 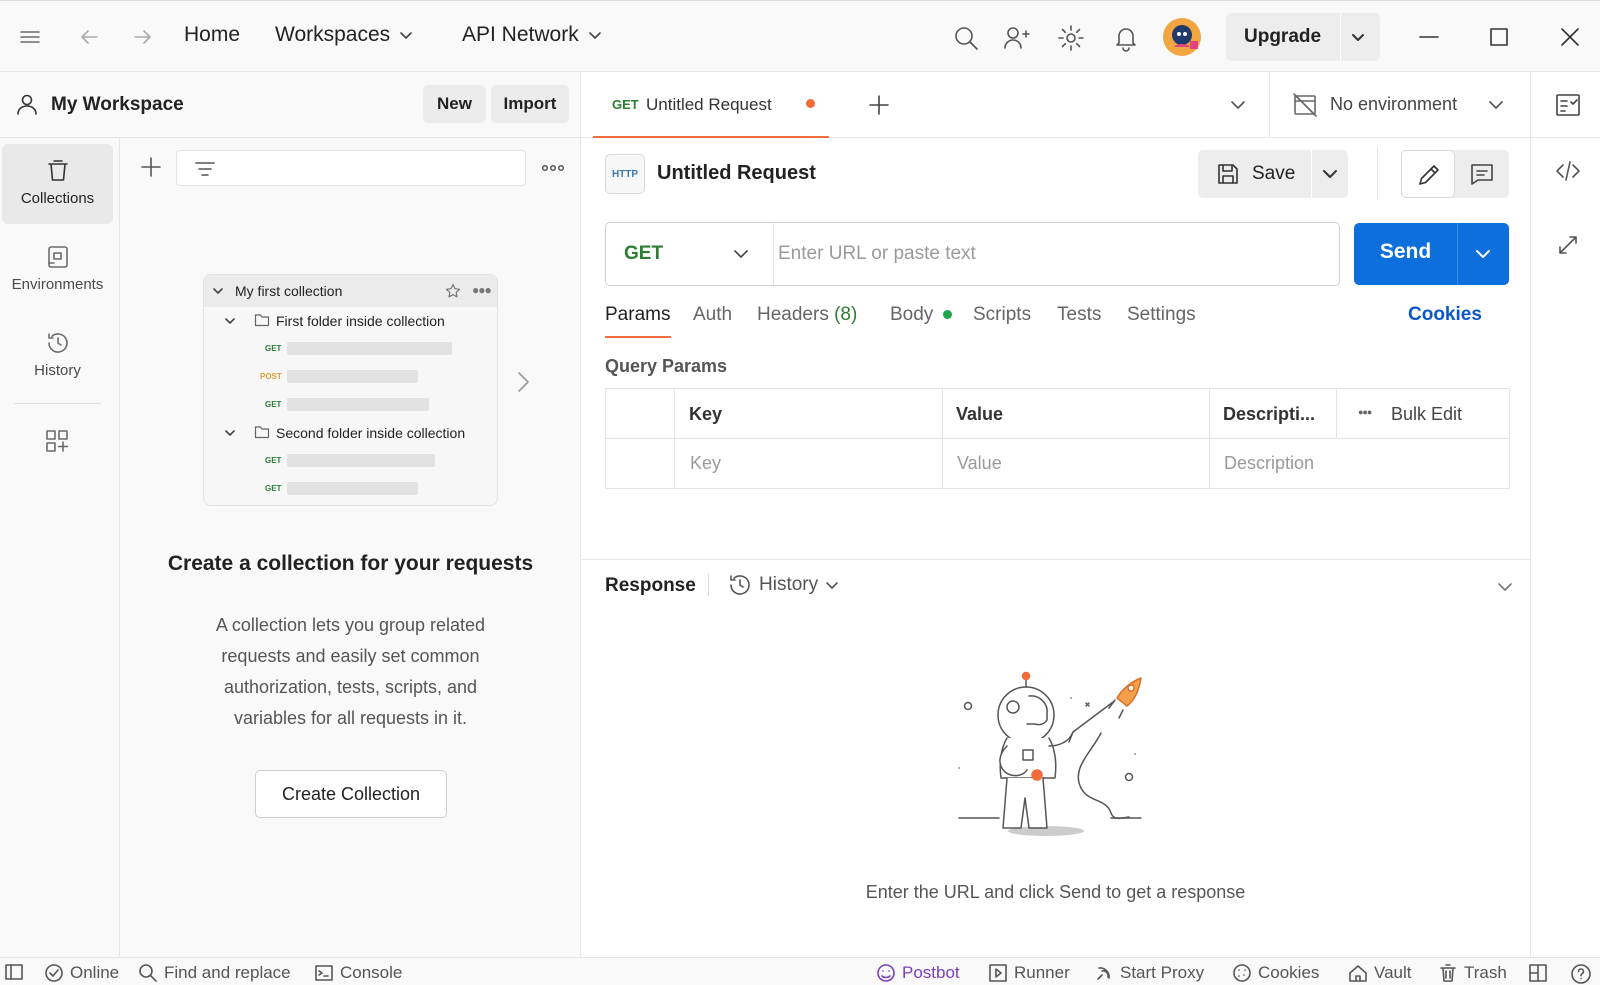 I want to click on tab-untitled-request: GET Untitled Request, so click(x=711, y=105).